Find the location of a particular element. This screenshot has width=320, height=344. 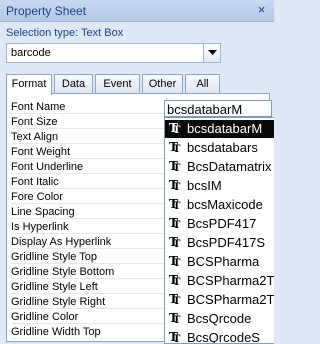

font-list-item: Tbcsdatabars is located at coordinates (219, 148).